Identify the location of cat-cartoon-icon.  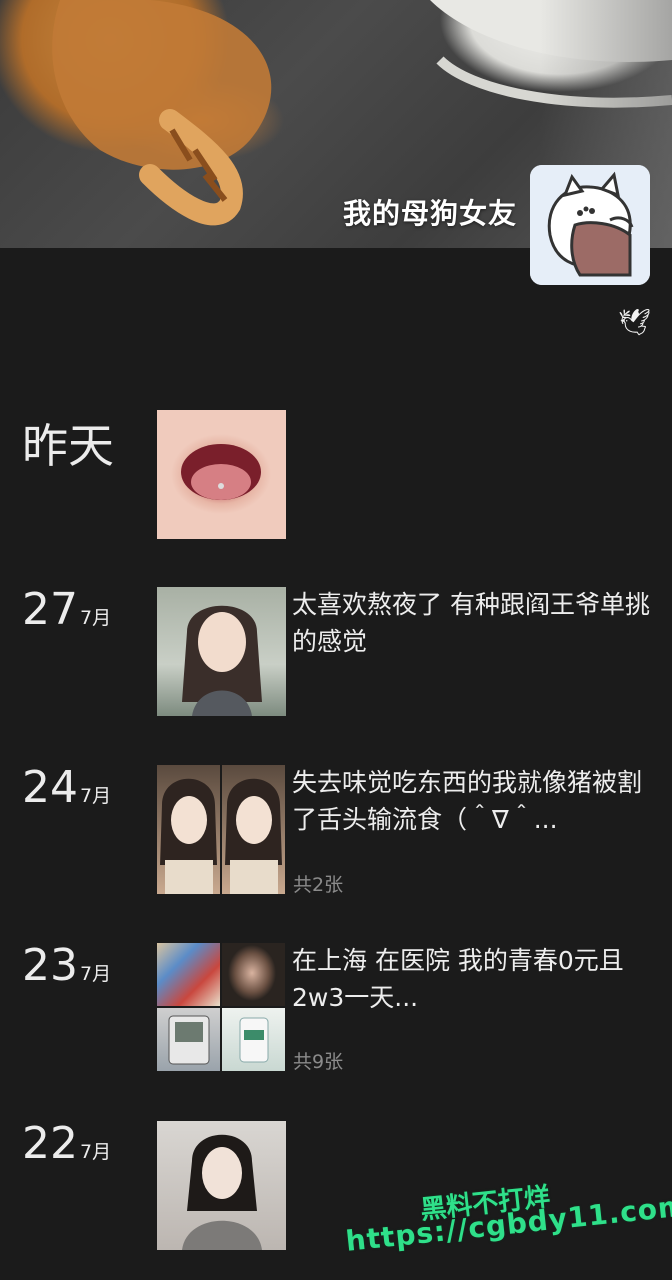
(590, 225).